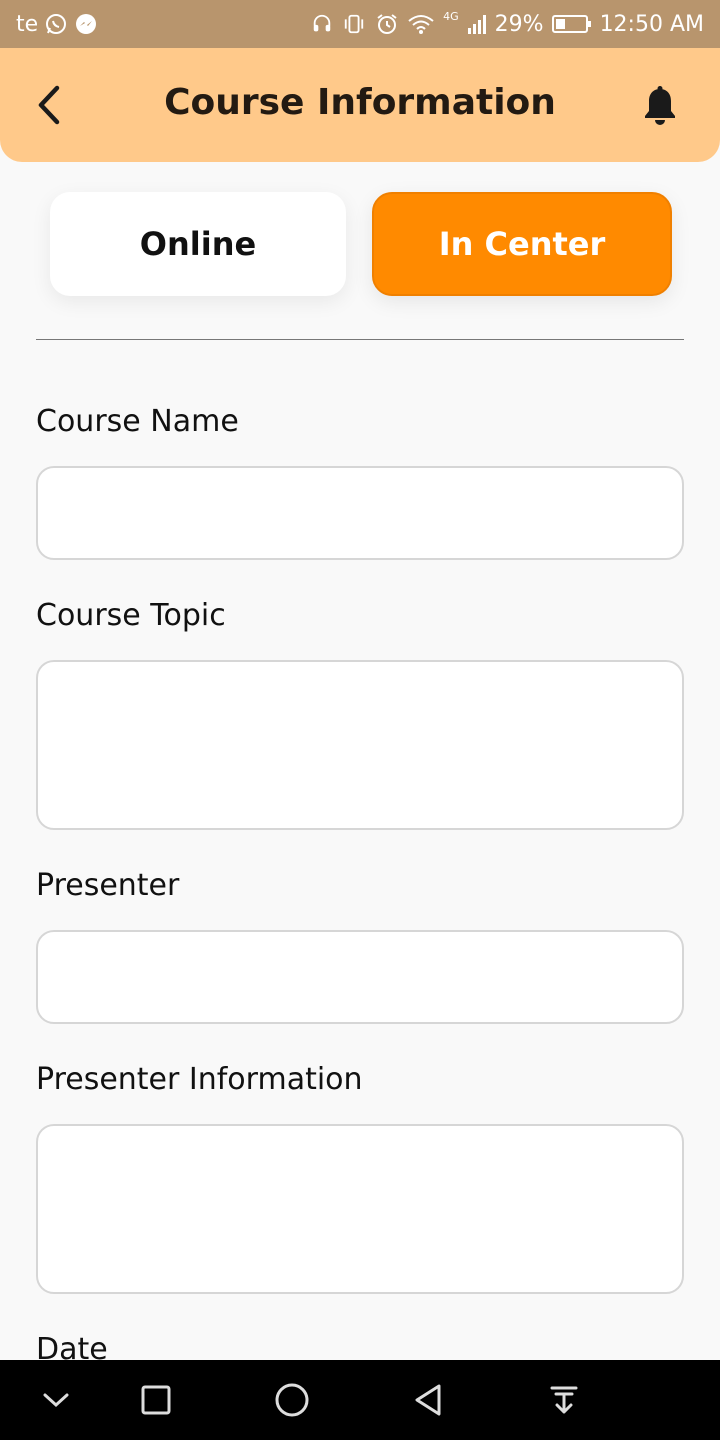 The width and height of the screenshot is (720, 1440). What do you see at coordinates (451, 16) in the screenshot?
I see `network-type: 4G` at bounding box center [451, 16].